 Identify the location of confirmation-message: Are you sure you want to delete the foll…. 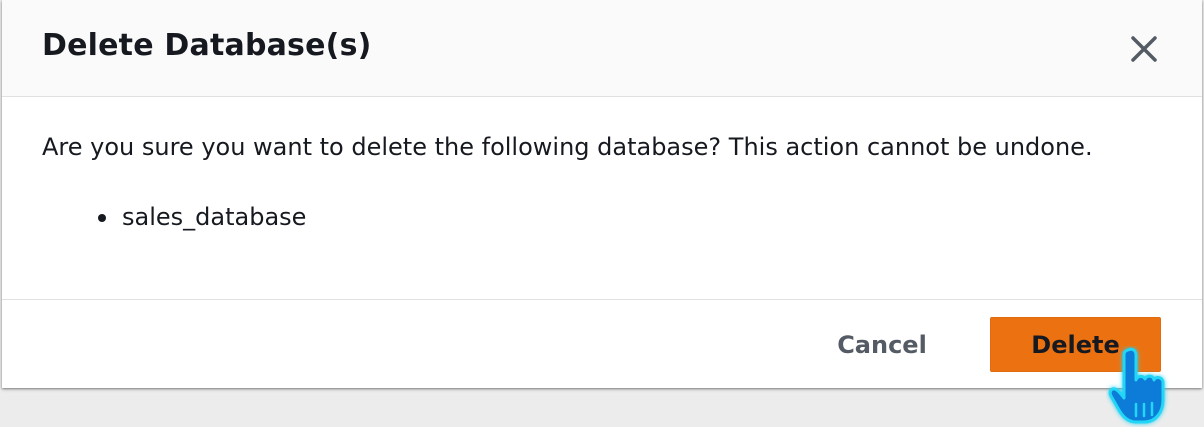
(567, 147).